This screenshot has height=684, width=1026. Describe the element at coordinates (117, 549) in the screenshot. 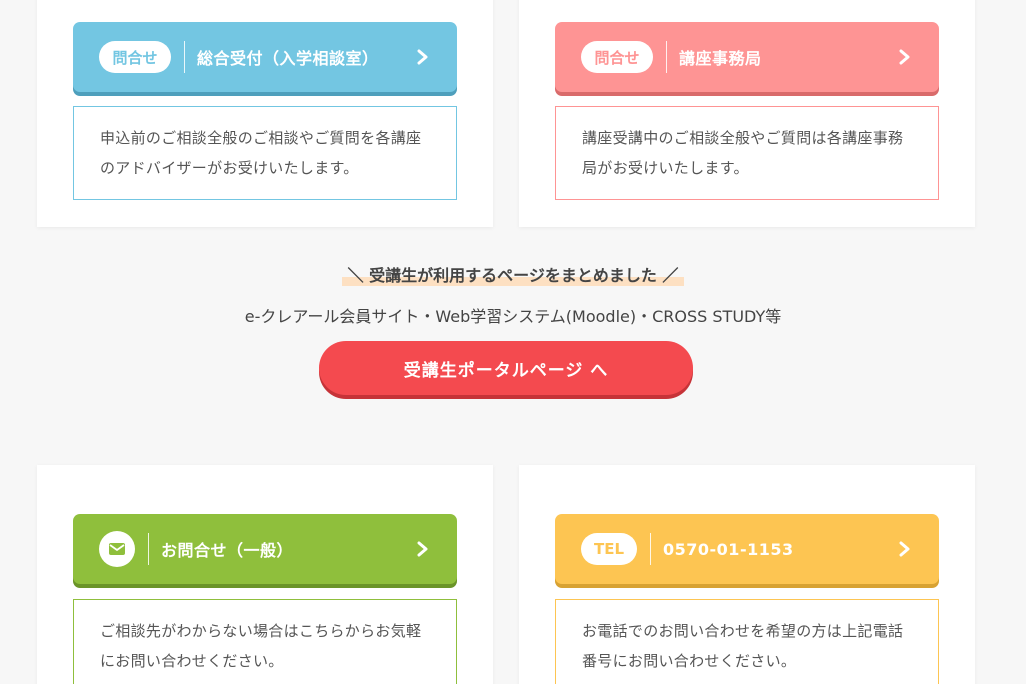

I see `mail-icon` at that location.